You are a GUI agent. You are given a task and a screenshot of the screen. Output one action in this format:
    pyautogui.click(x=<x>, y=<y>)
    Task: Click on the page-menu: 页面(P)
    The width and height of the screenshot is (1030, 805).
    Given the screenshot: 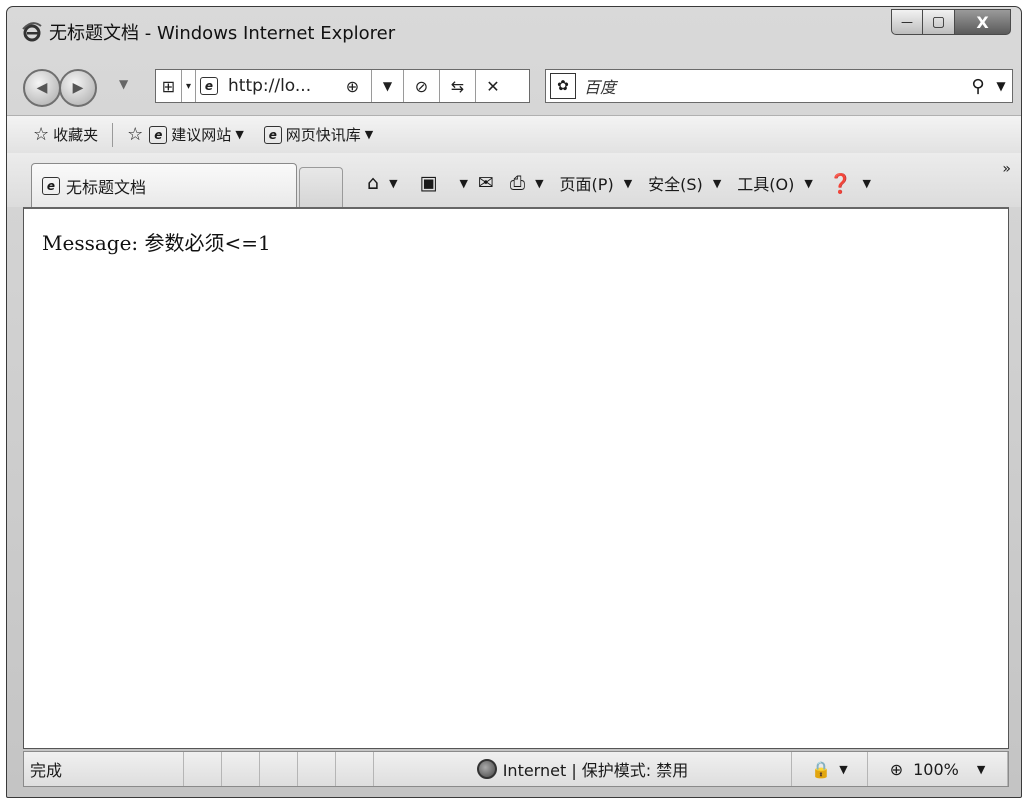 What is the action you would take?
    pyautogui.click(x=587, y=183)
    